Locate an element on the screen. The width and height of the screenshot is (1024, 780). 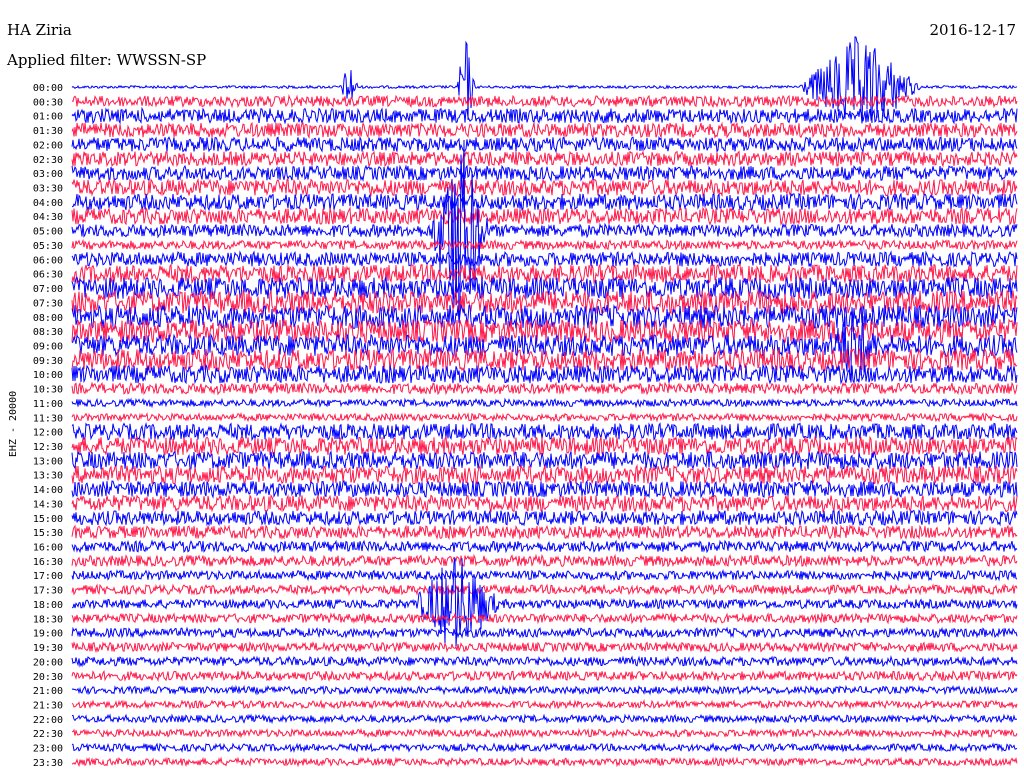
row-label: 08:00 is located at coordinates (48, 318).